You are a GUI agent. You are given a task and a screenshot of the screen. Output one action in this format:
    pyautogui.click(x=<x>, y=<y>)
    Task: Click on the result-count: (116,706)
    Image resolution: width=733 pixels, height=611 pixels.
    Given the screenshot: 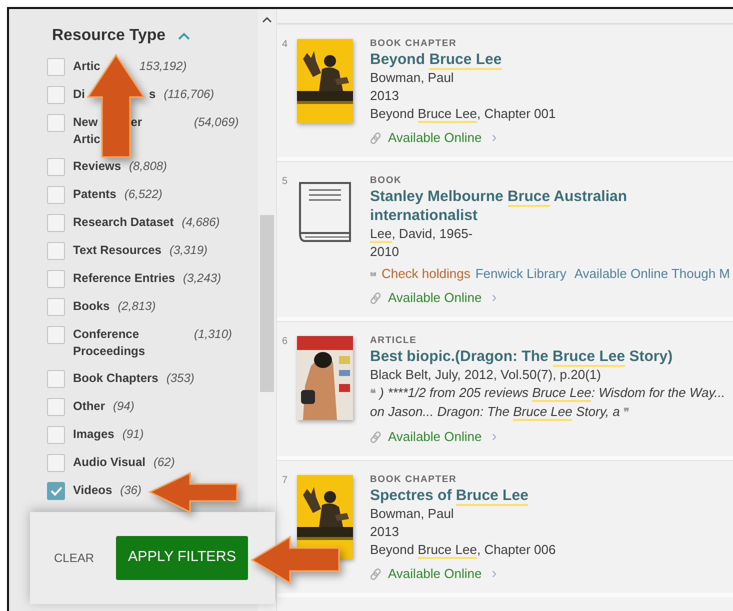 What is the action you would take?
    pyautogui.click(x=189, y=94)
    